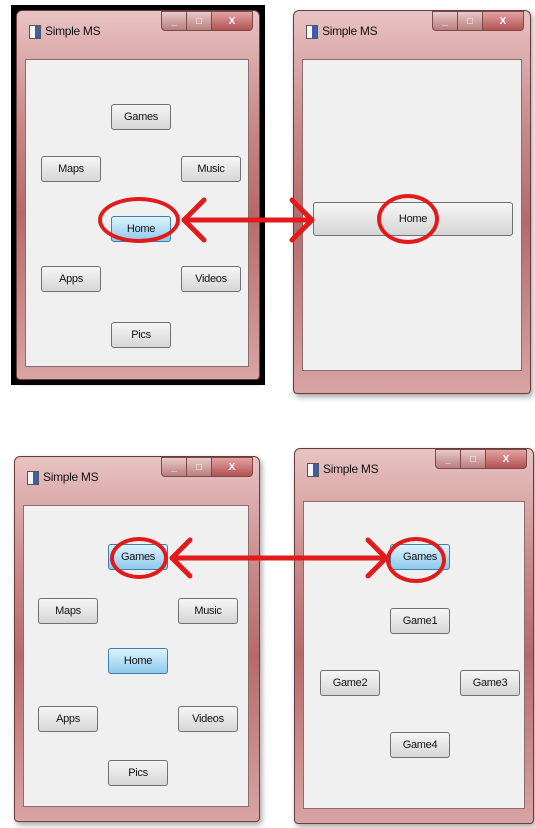  What do you see at coordinates (248, 220) in the screenshot?
I see `double-arrow-home` at bounding box center [248, 220].